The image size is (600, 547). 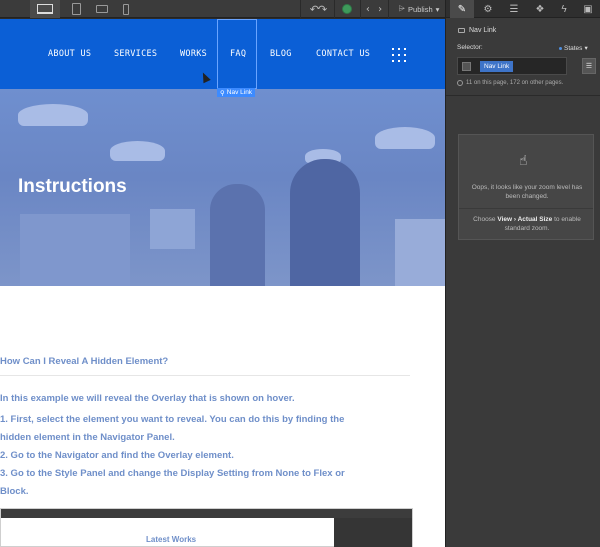 What do you see at coordinates (523, 160) in the screenshot?
I see `pointer-hand-icon: ☝` at bounding box center [523, 160].